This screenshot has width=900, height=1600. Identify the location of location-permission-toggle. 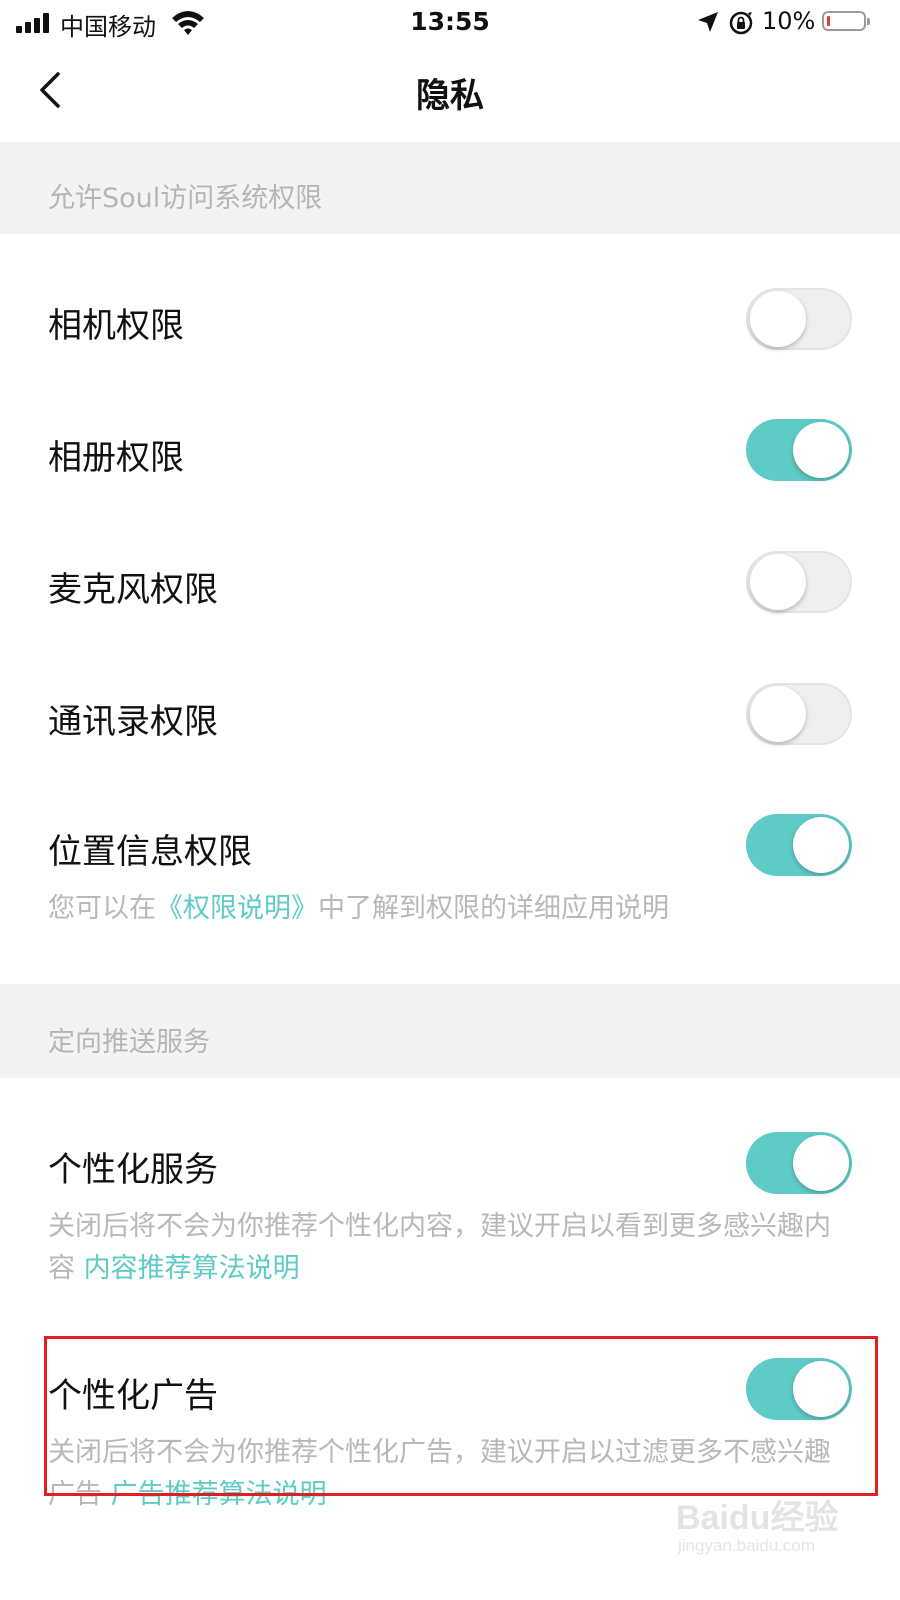
(799, 845).